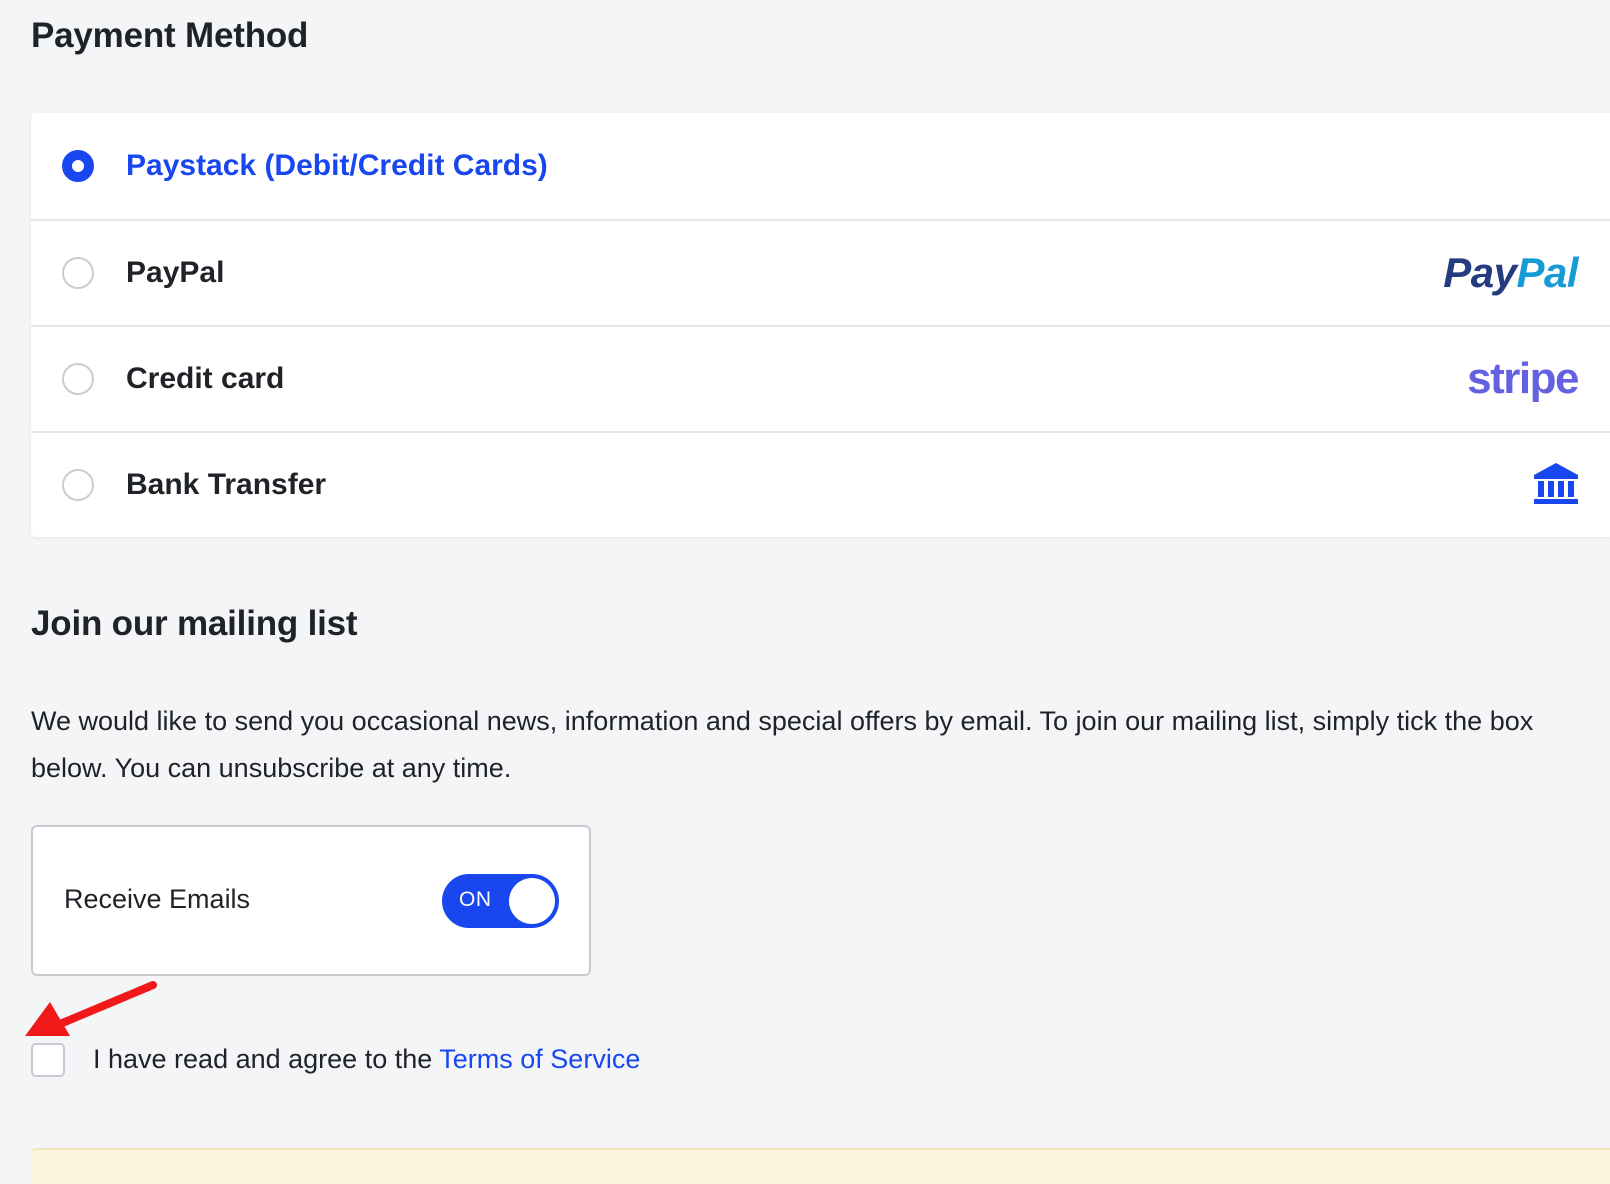  I want to click on terms-checkbox, so click(48, 1060).